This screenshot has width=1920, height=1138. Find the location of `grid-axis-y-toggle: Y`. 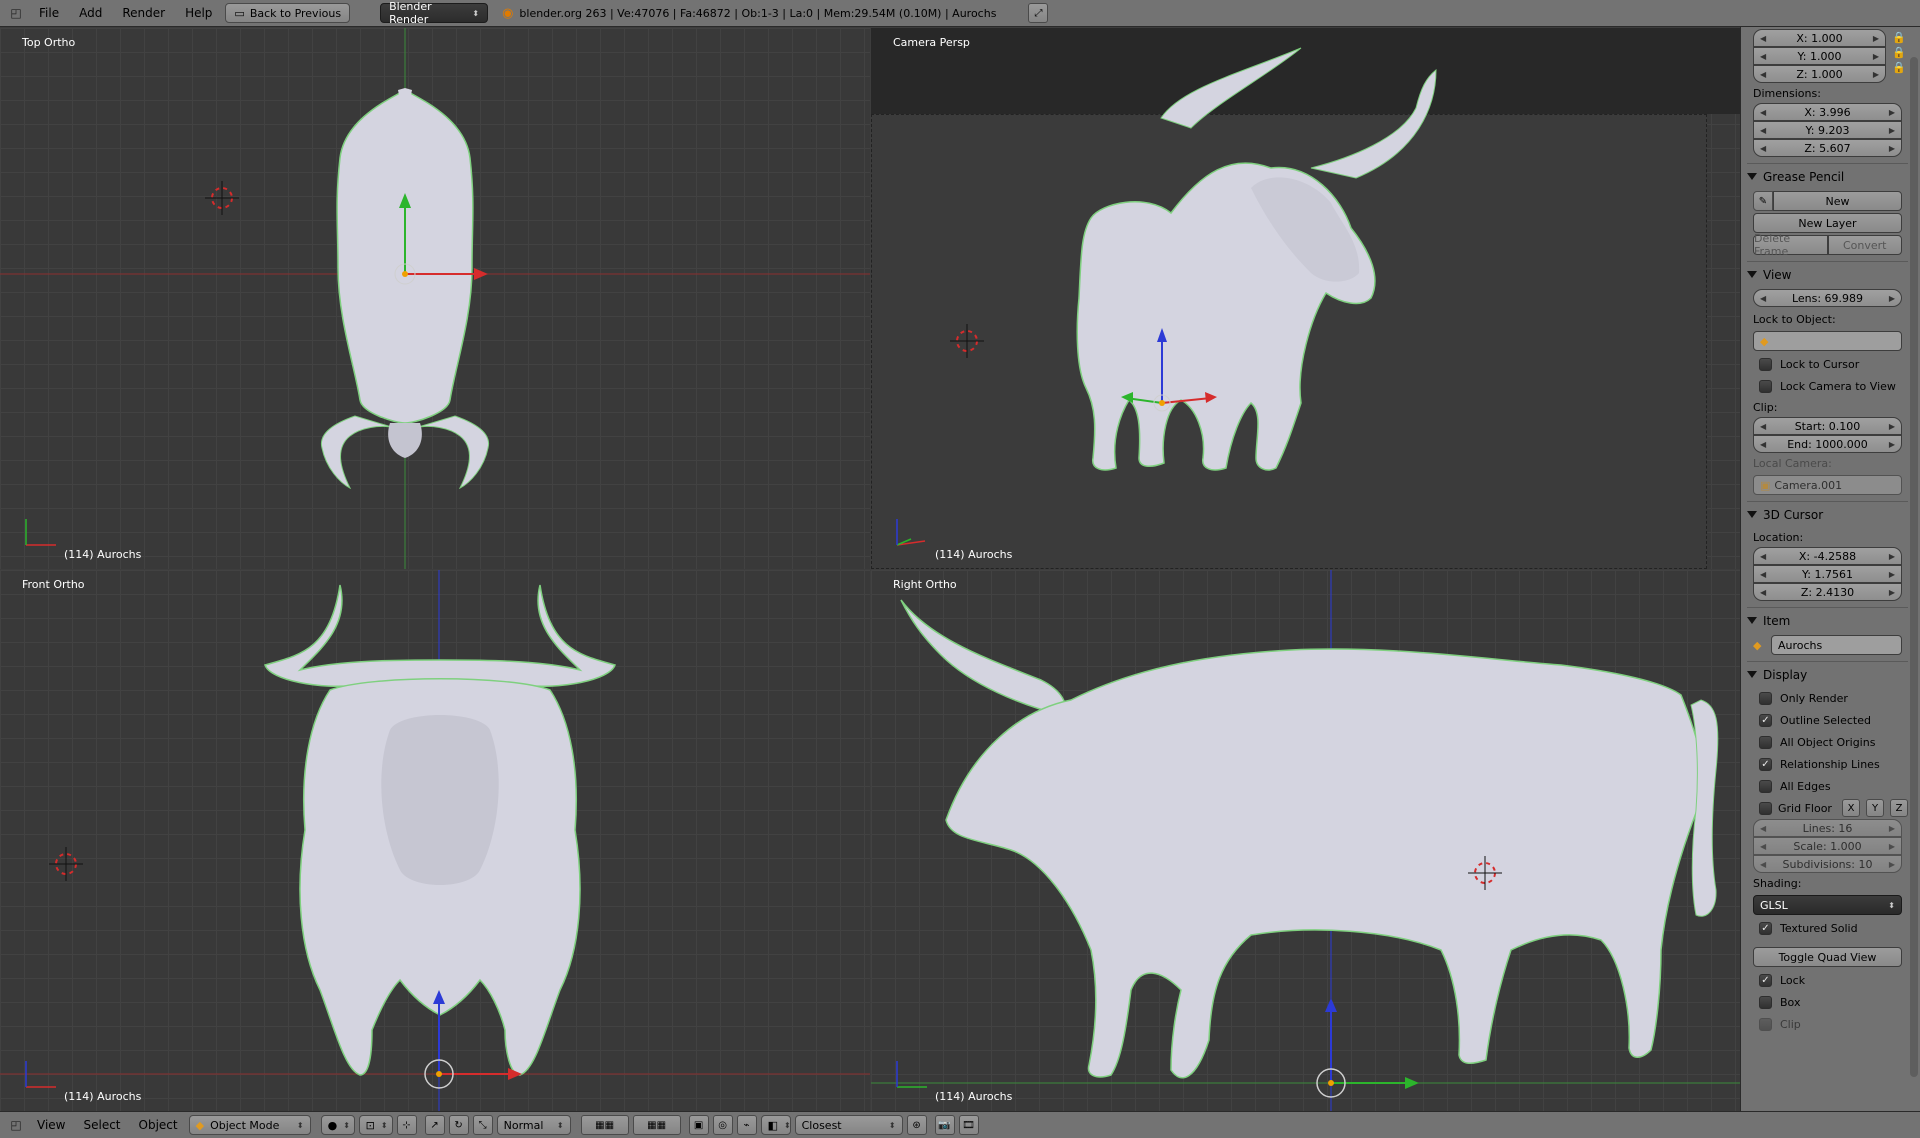

grid-axis-y-toggle: Y is located at coordinates (1875, 808).